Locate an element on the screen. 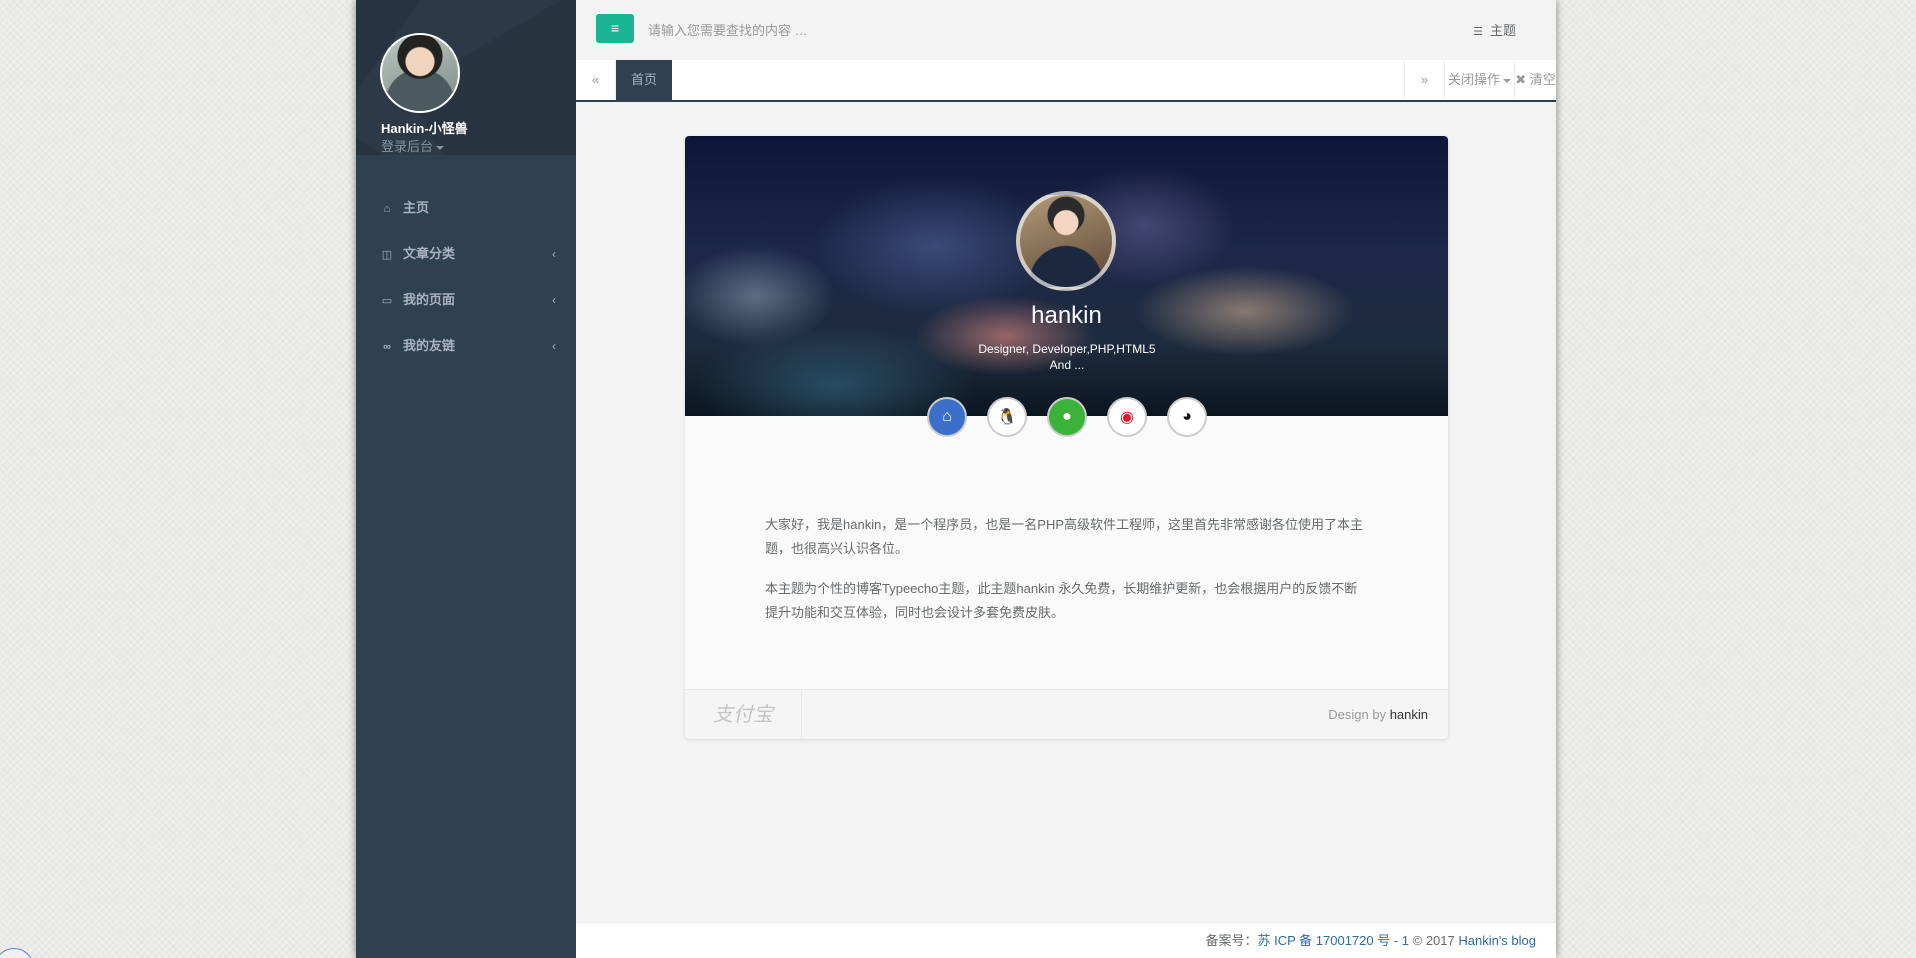 The height and width of the screenshot is (958, 1916). close-icon: ✖ is located at coordinates (1521, 79).